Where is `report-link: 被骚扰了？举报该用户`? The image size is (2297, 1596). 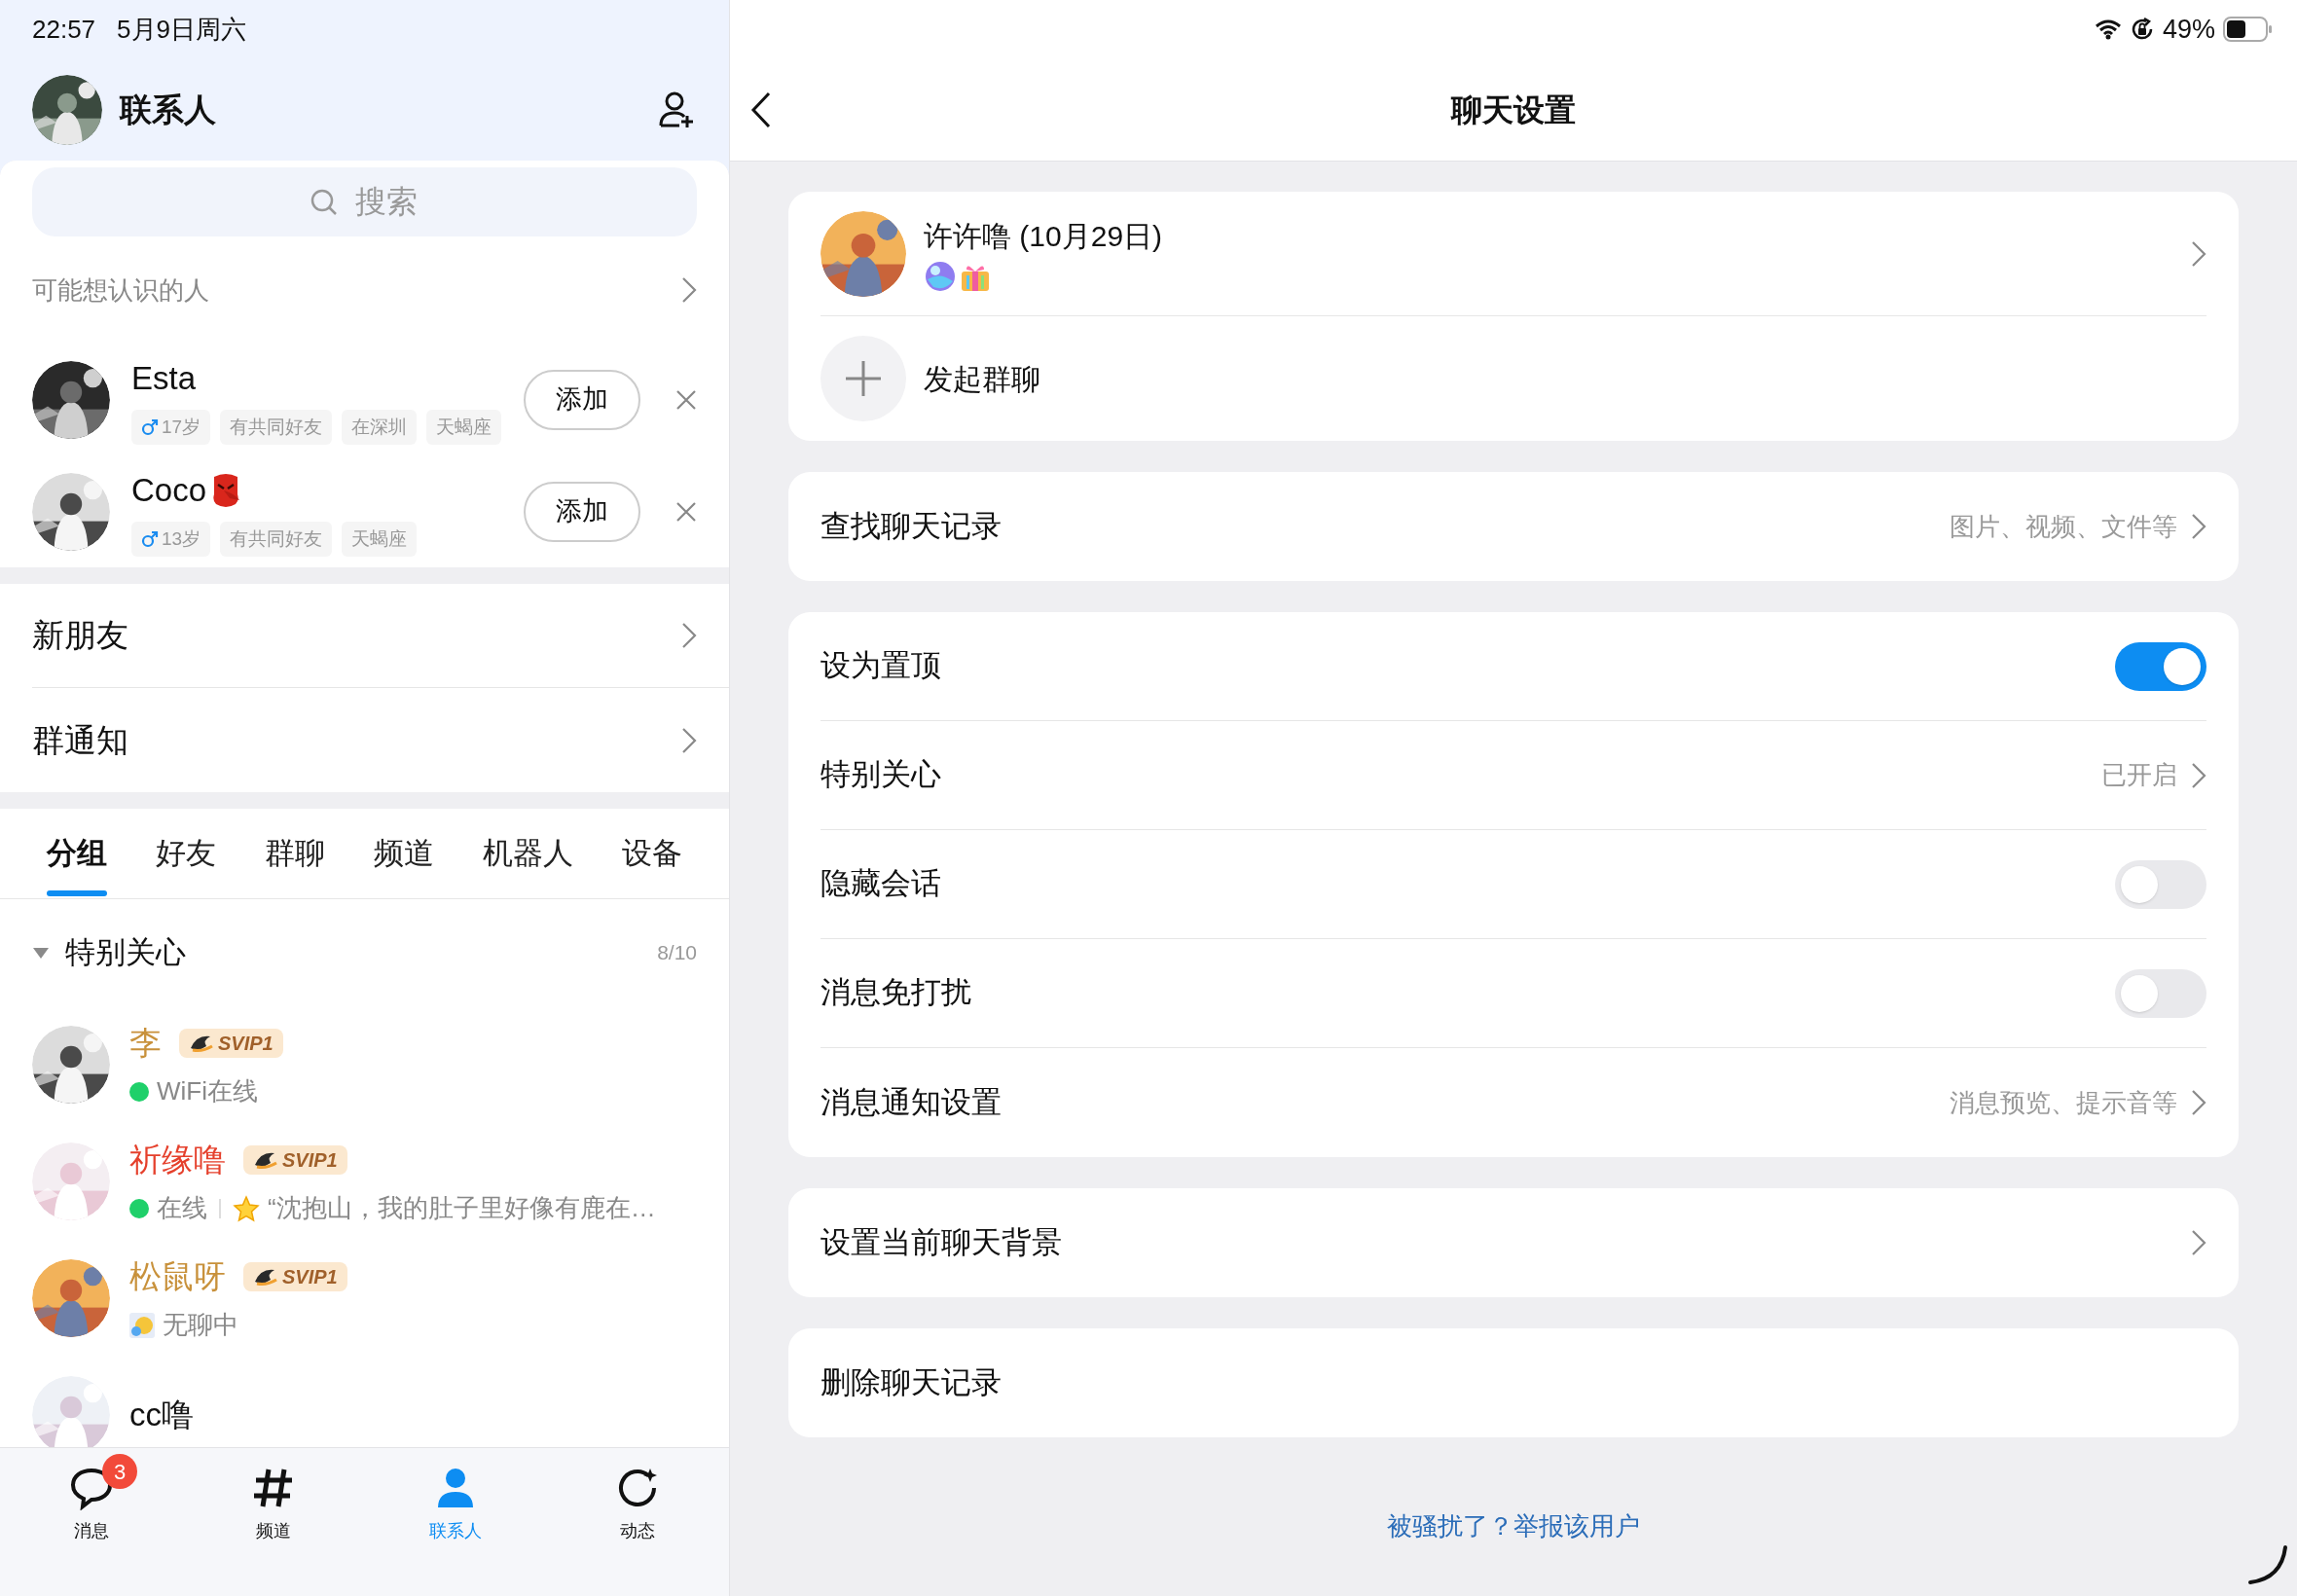 report-link: 被骚扰了？举报该用户 is located at coordinates (1513, 1526).